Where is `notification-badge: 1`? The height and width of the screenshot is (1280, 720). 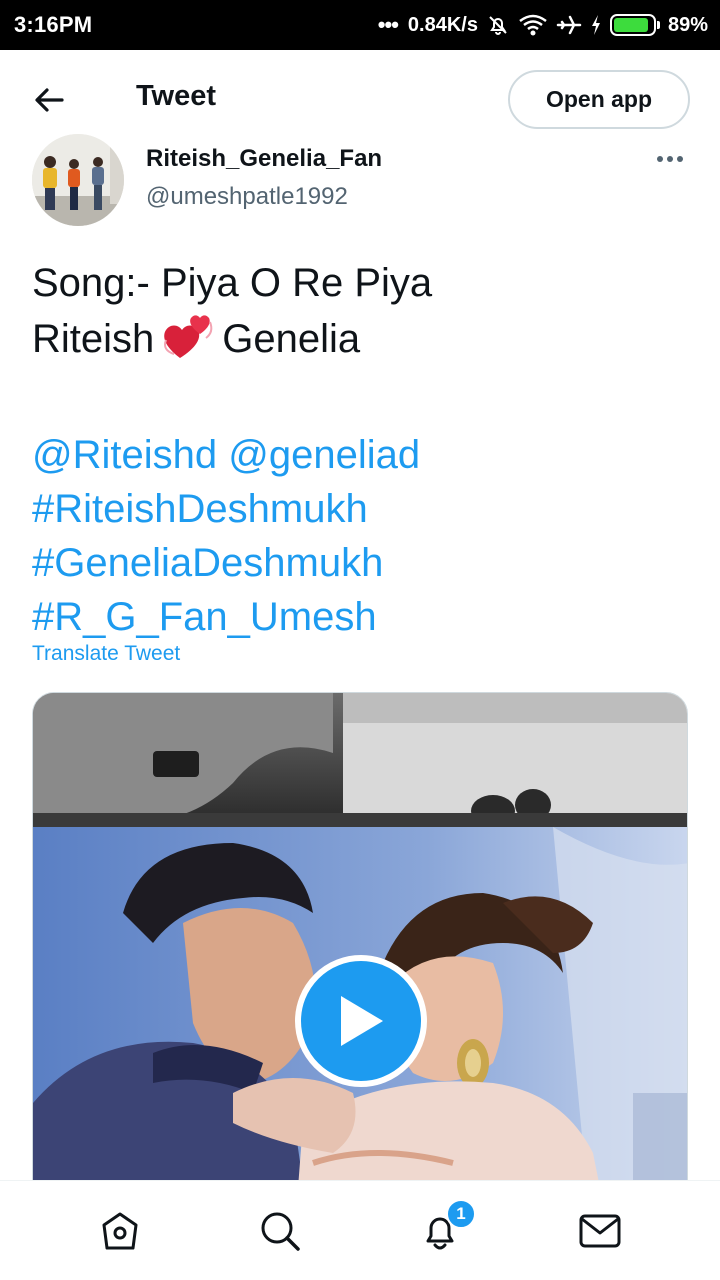
notification-badge: 1 is located at coordinates (461, 1213).